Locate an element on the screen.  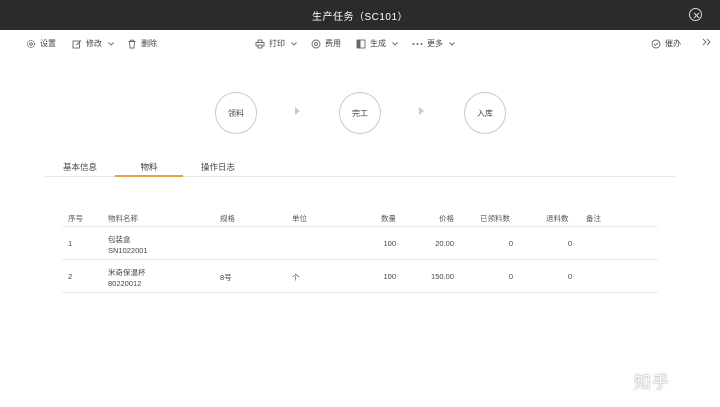
material-code: 80220012 is located at coordinates (125, 283).